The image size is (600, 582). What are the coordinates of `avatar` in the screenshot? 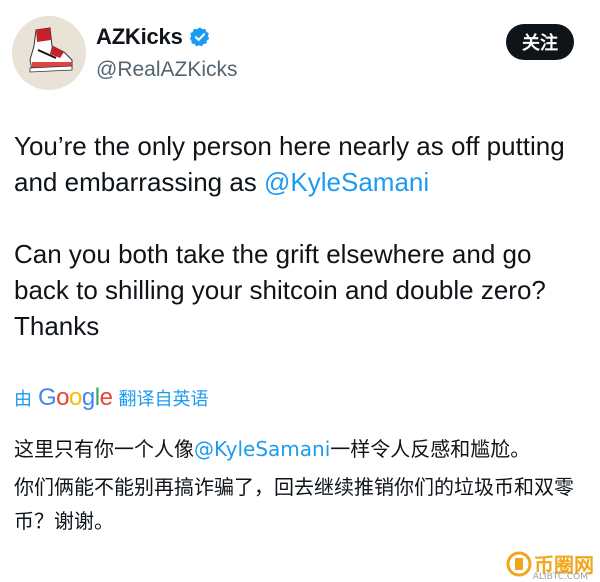 It's located at (49, 53).